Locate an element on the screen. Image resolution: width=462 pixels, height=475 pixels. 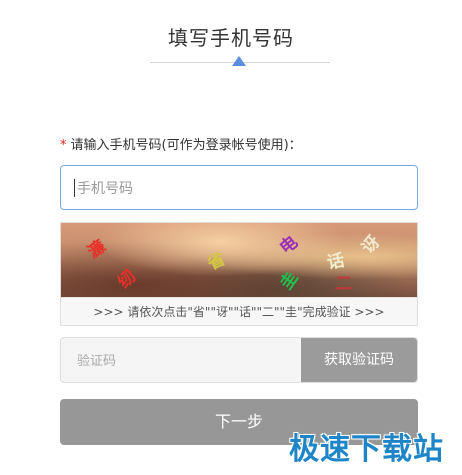
code-field: 获取验证码 is located at coordinates (239, 360).